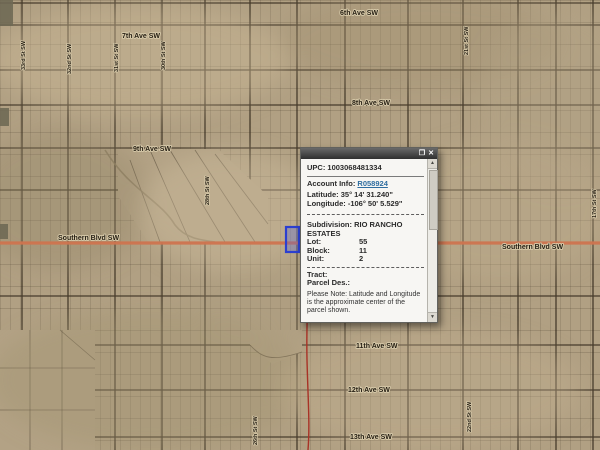  What do you see at coordinates (365, 259) in the screenshot?
I see `unit-row: Unit: 2` at bounding box center [365, 259].